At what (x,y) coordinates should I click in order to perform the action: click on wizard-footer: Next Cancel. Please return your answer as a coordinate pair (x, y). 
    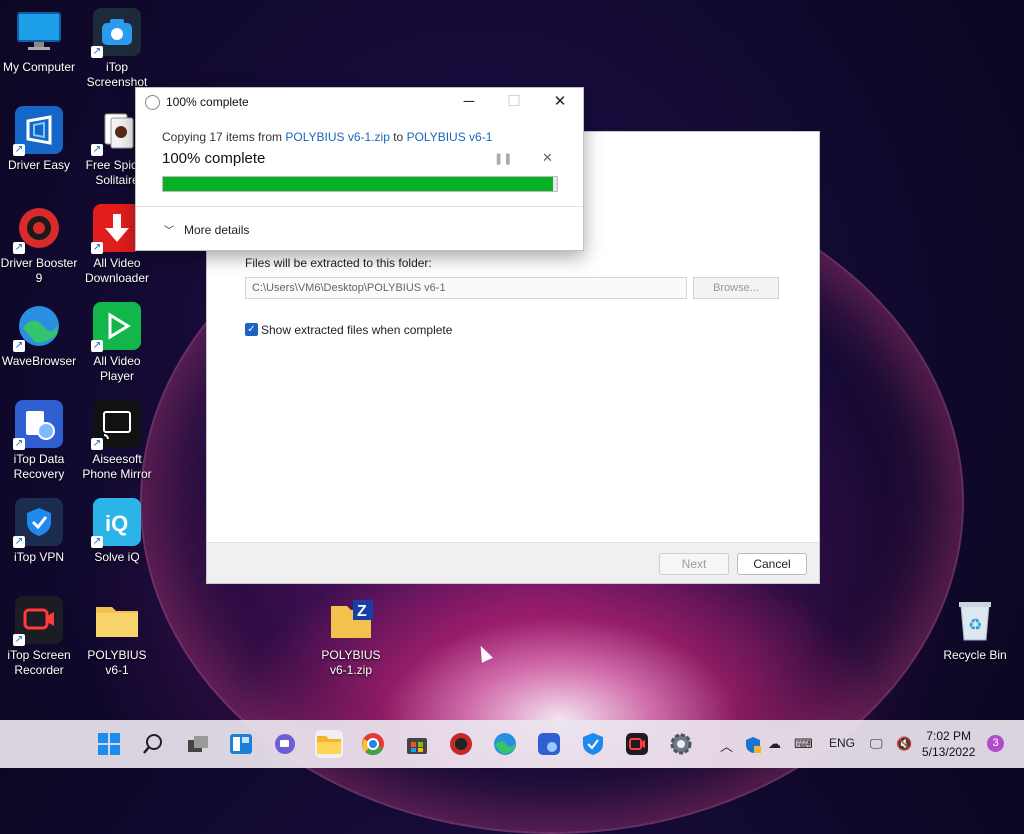
    Looking at the image, I should click on (513, 562).